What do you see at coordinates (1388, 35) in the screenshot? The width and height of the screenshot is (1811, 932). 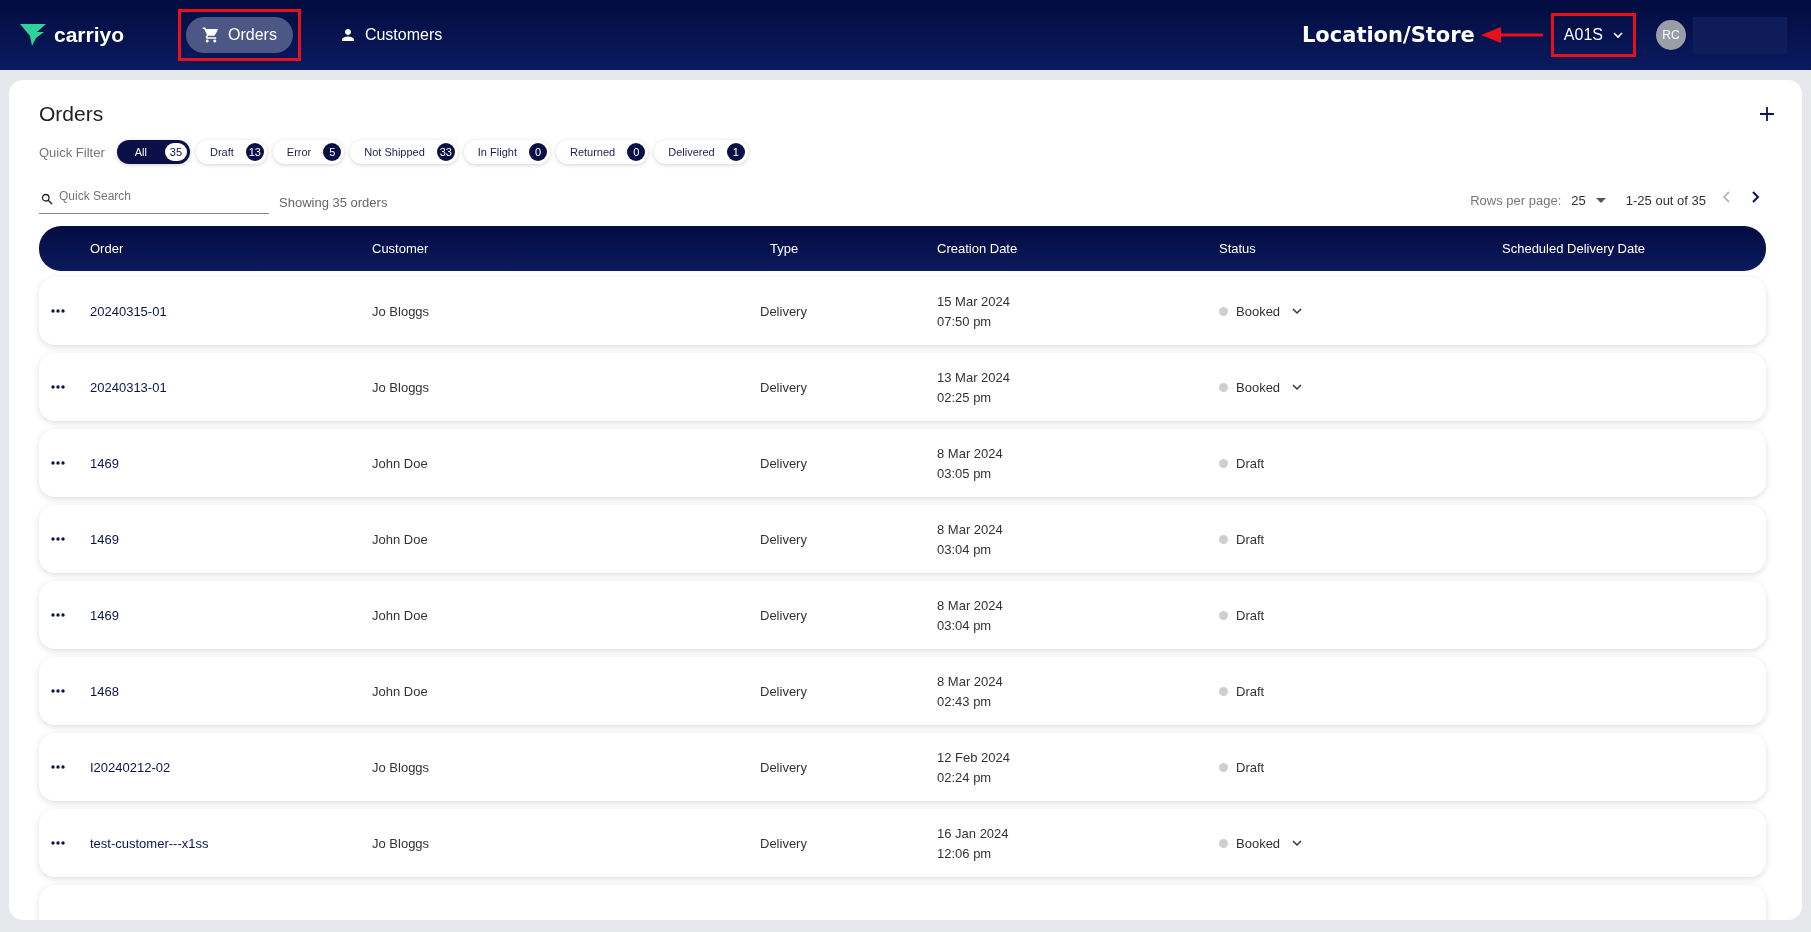 I see `annotation-label: Location/Store` at bounding box center [1388, 35].